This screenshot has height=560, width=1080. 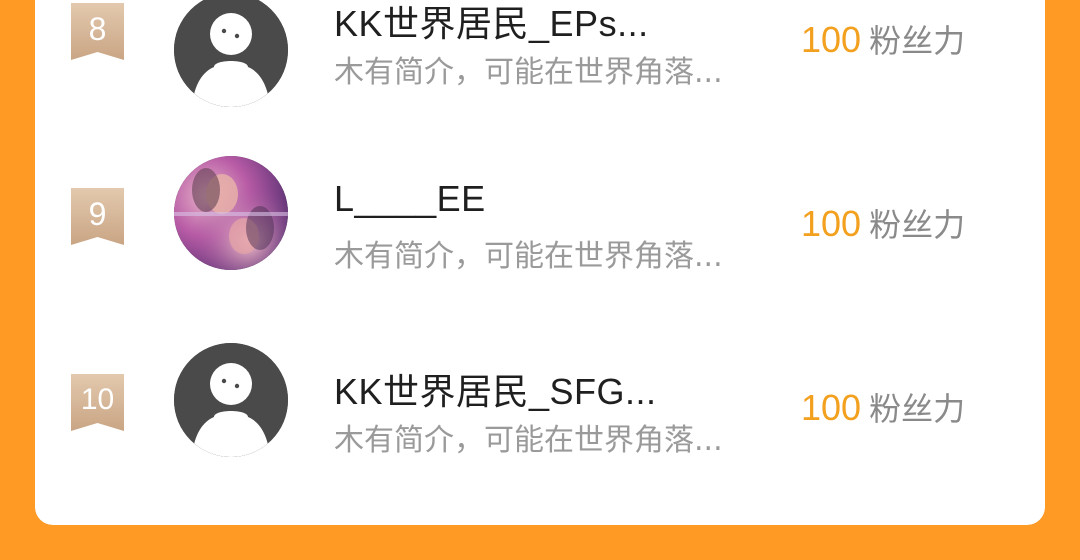 I want to click on rank-number: 8, so click(x=97, y=29).